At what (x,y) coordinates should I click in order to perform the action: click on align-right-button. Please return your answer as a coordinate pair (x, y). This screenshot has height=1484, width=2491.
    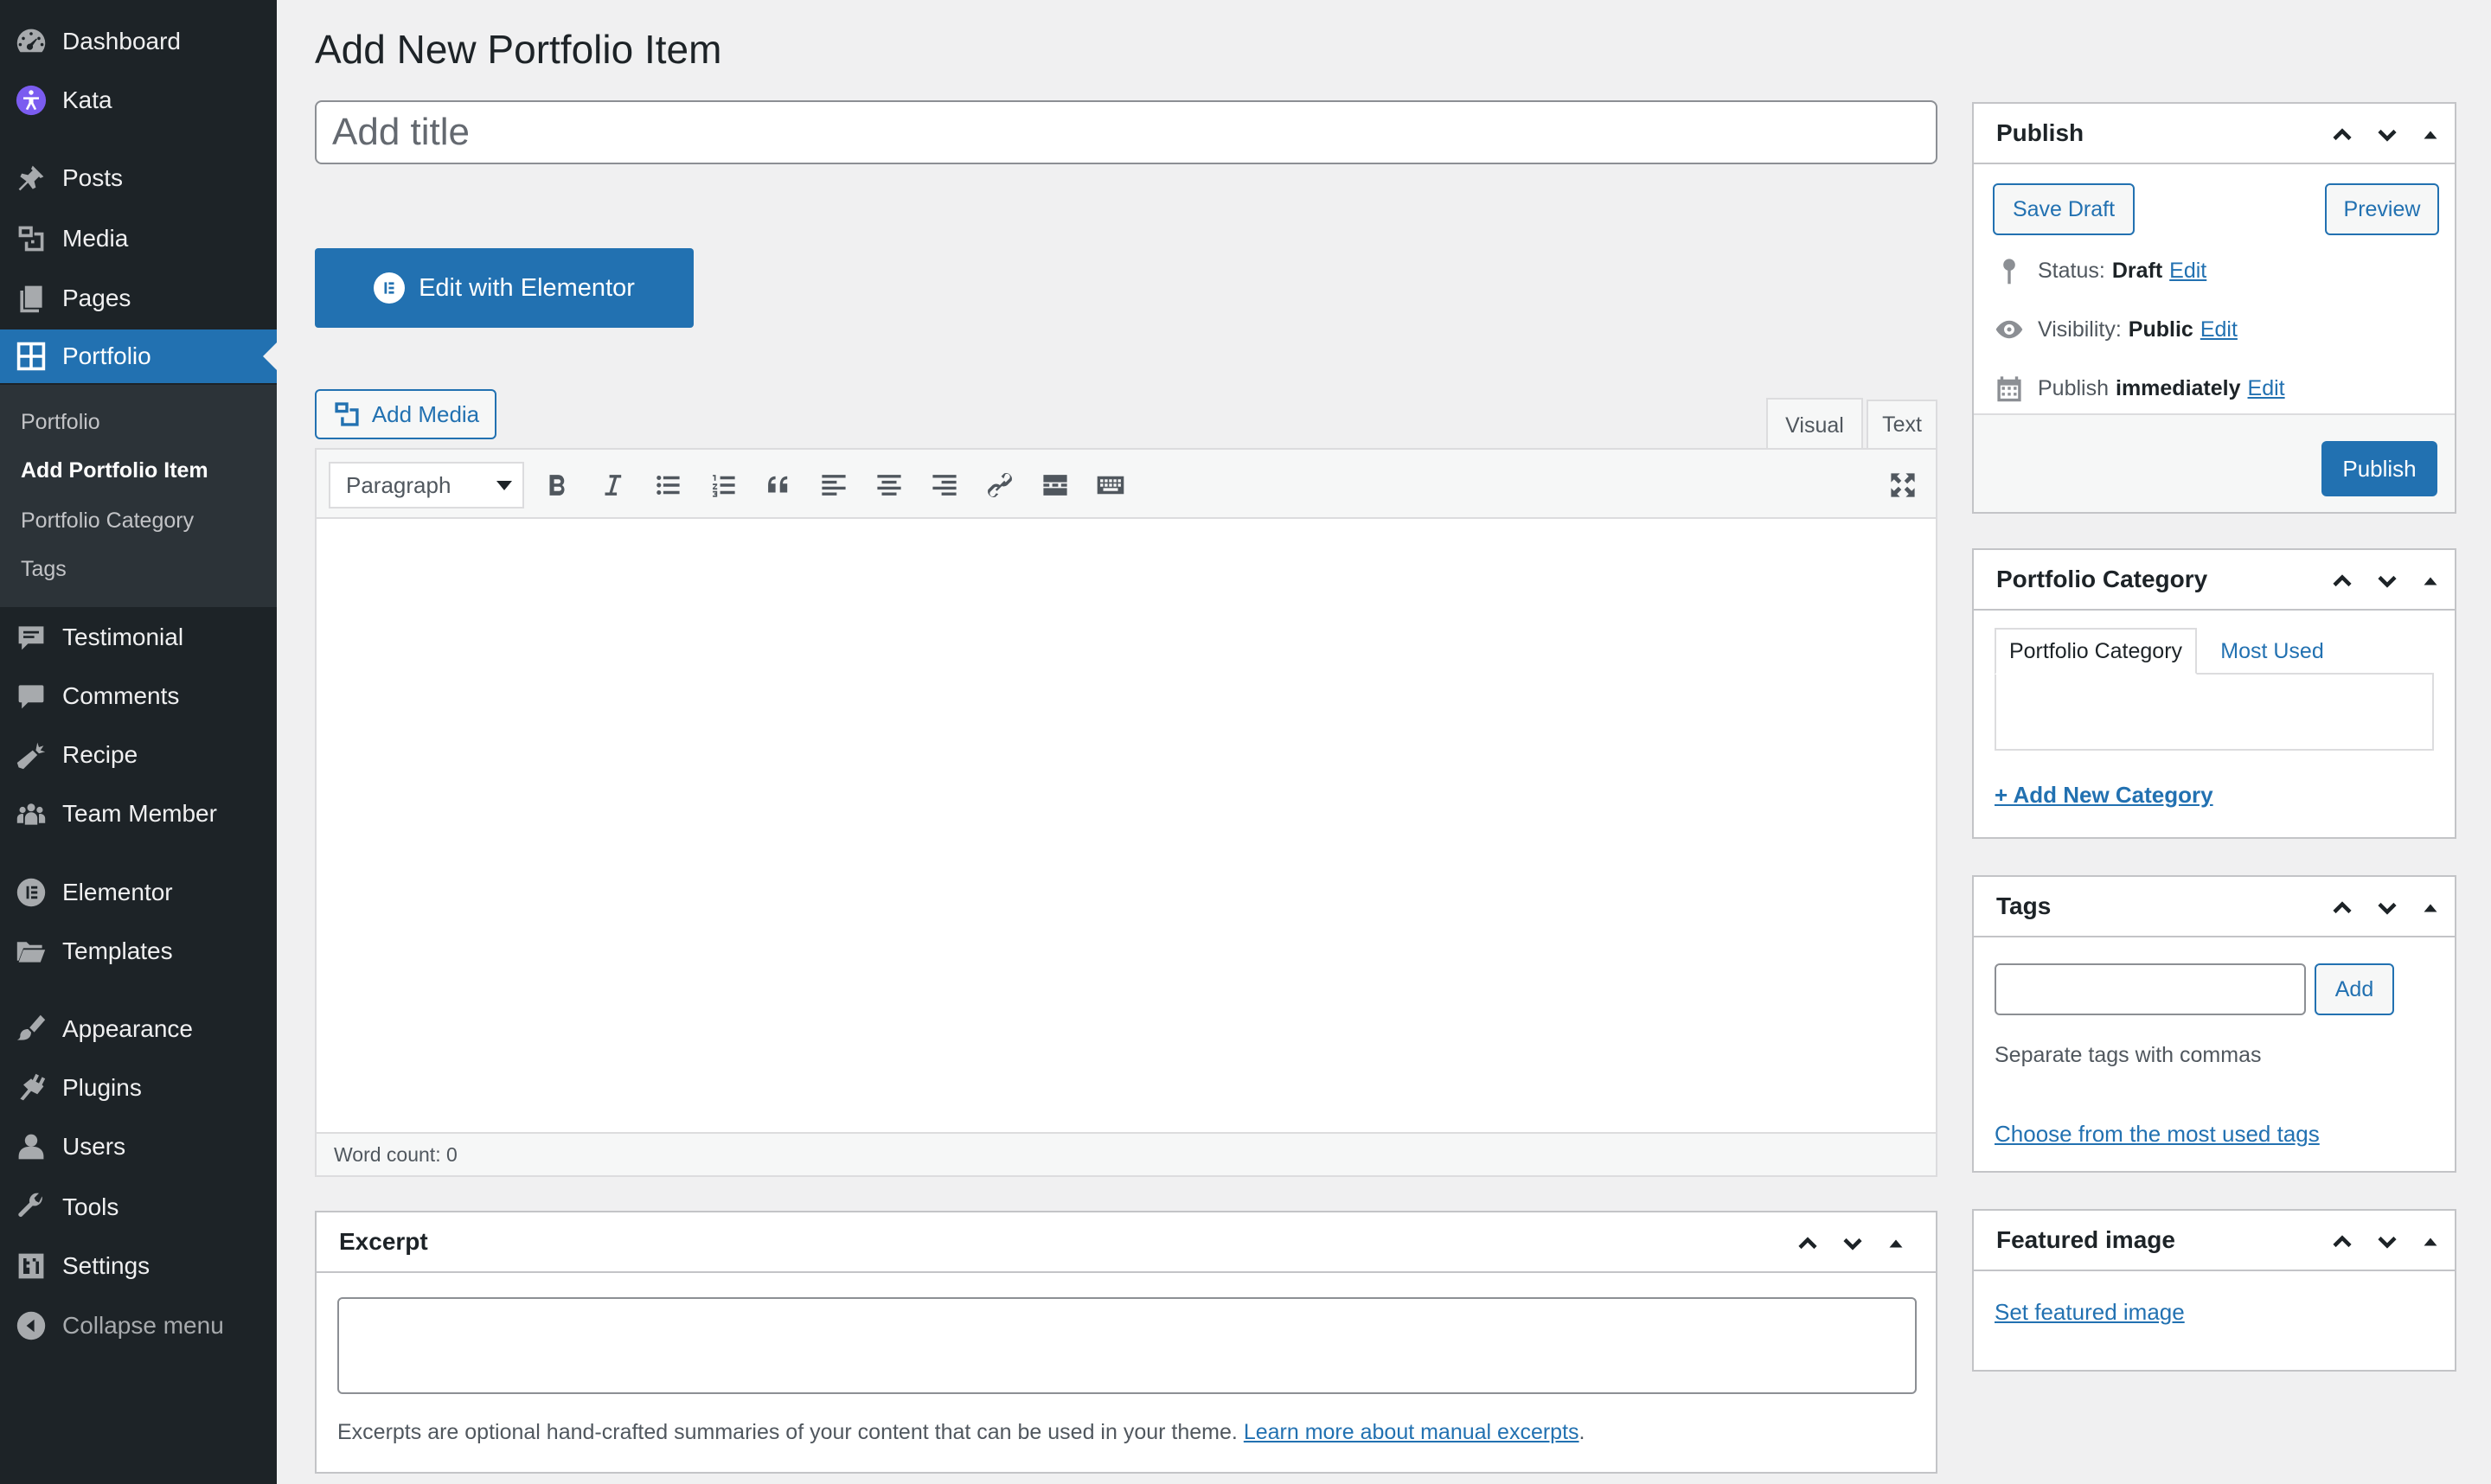
    Looking at the image, I should click on (944, 485).